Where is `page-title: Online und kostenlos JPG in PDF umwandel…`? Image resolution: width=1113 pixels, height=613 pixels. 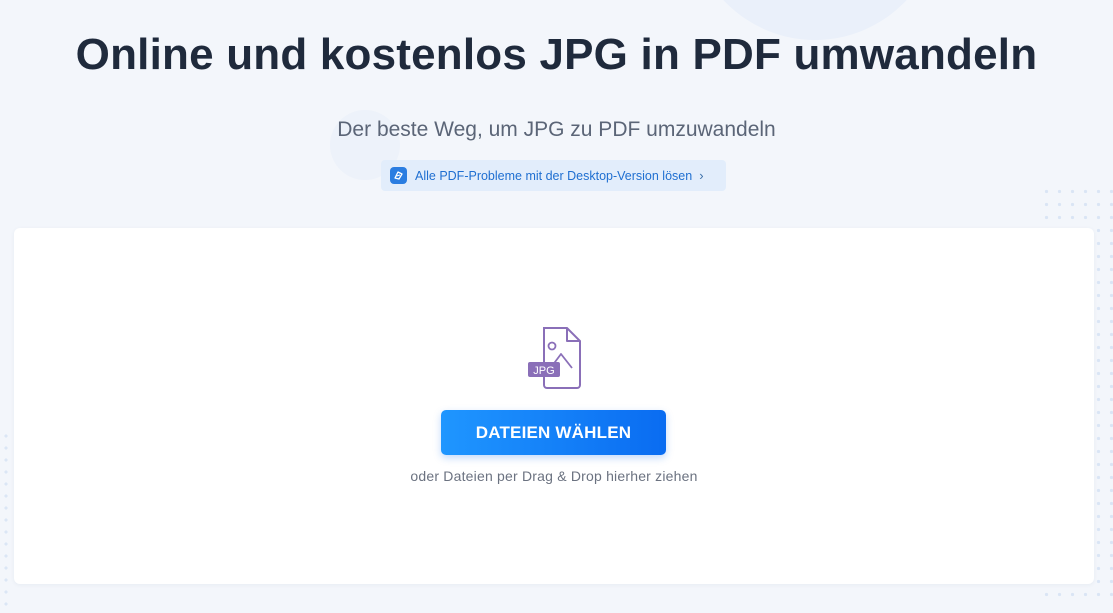
page-title: Online und kostenlos JPG in PDF umwandel… is located at coordinates (556, 54).